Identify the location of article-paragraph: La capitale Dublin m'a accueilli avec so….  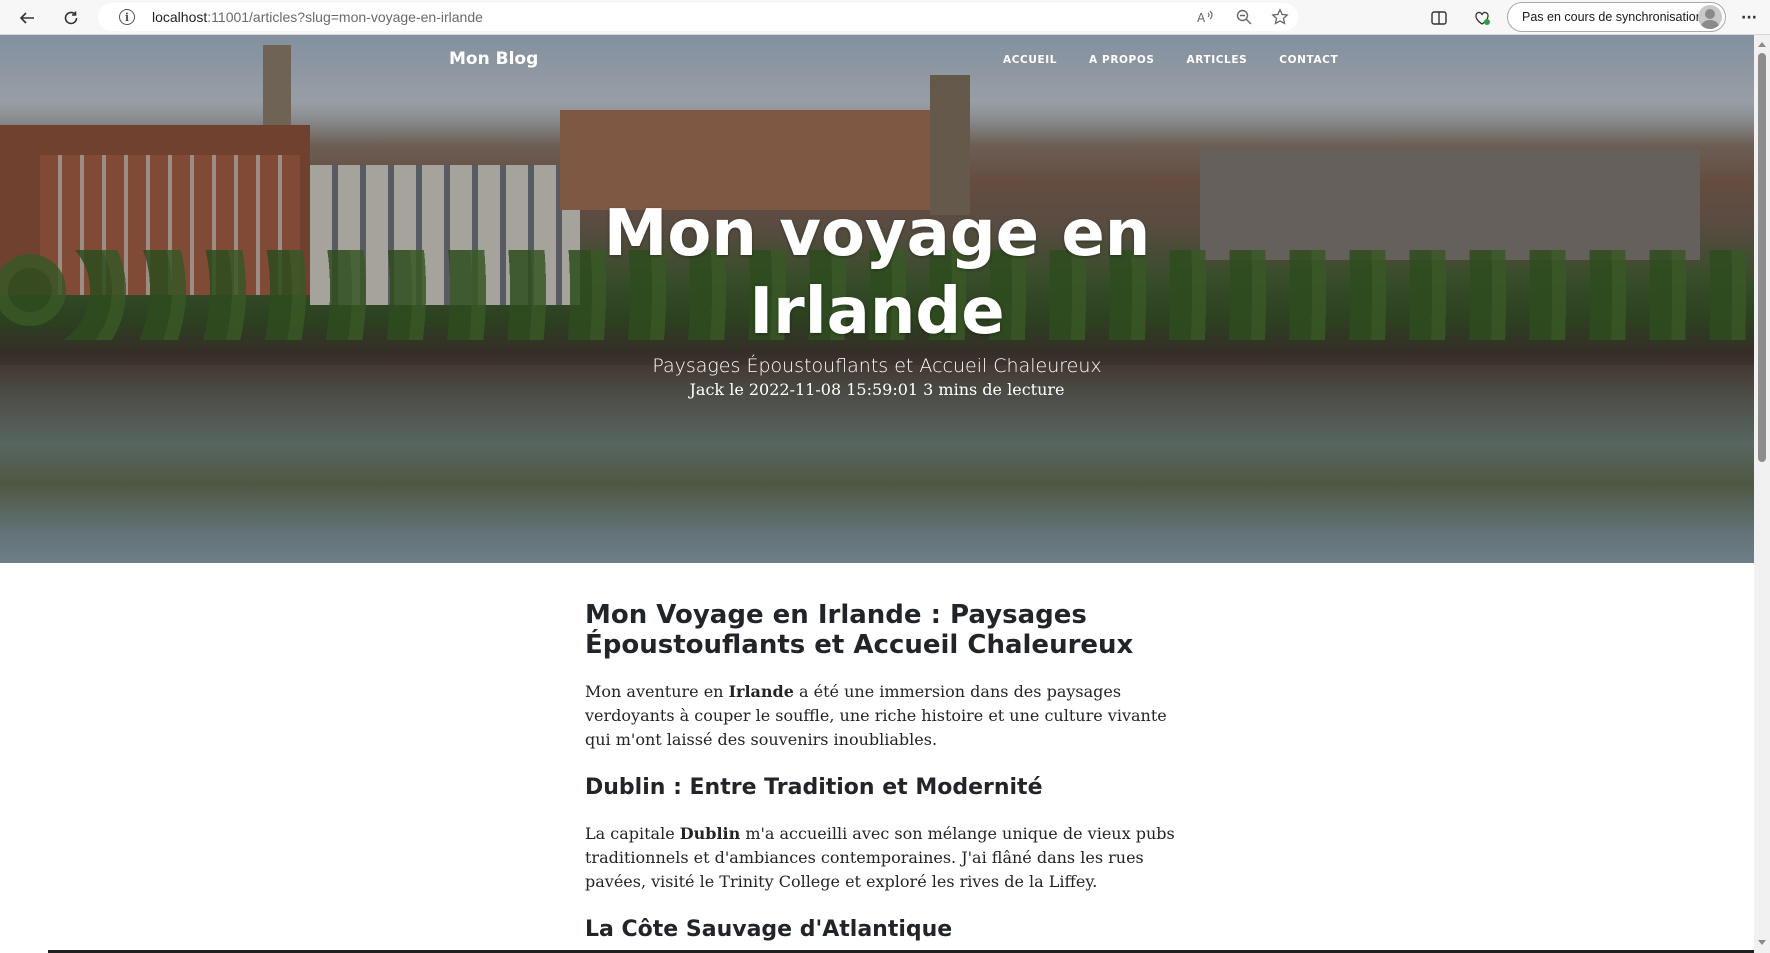
(880, 857).